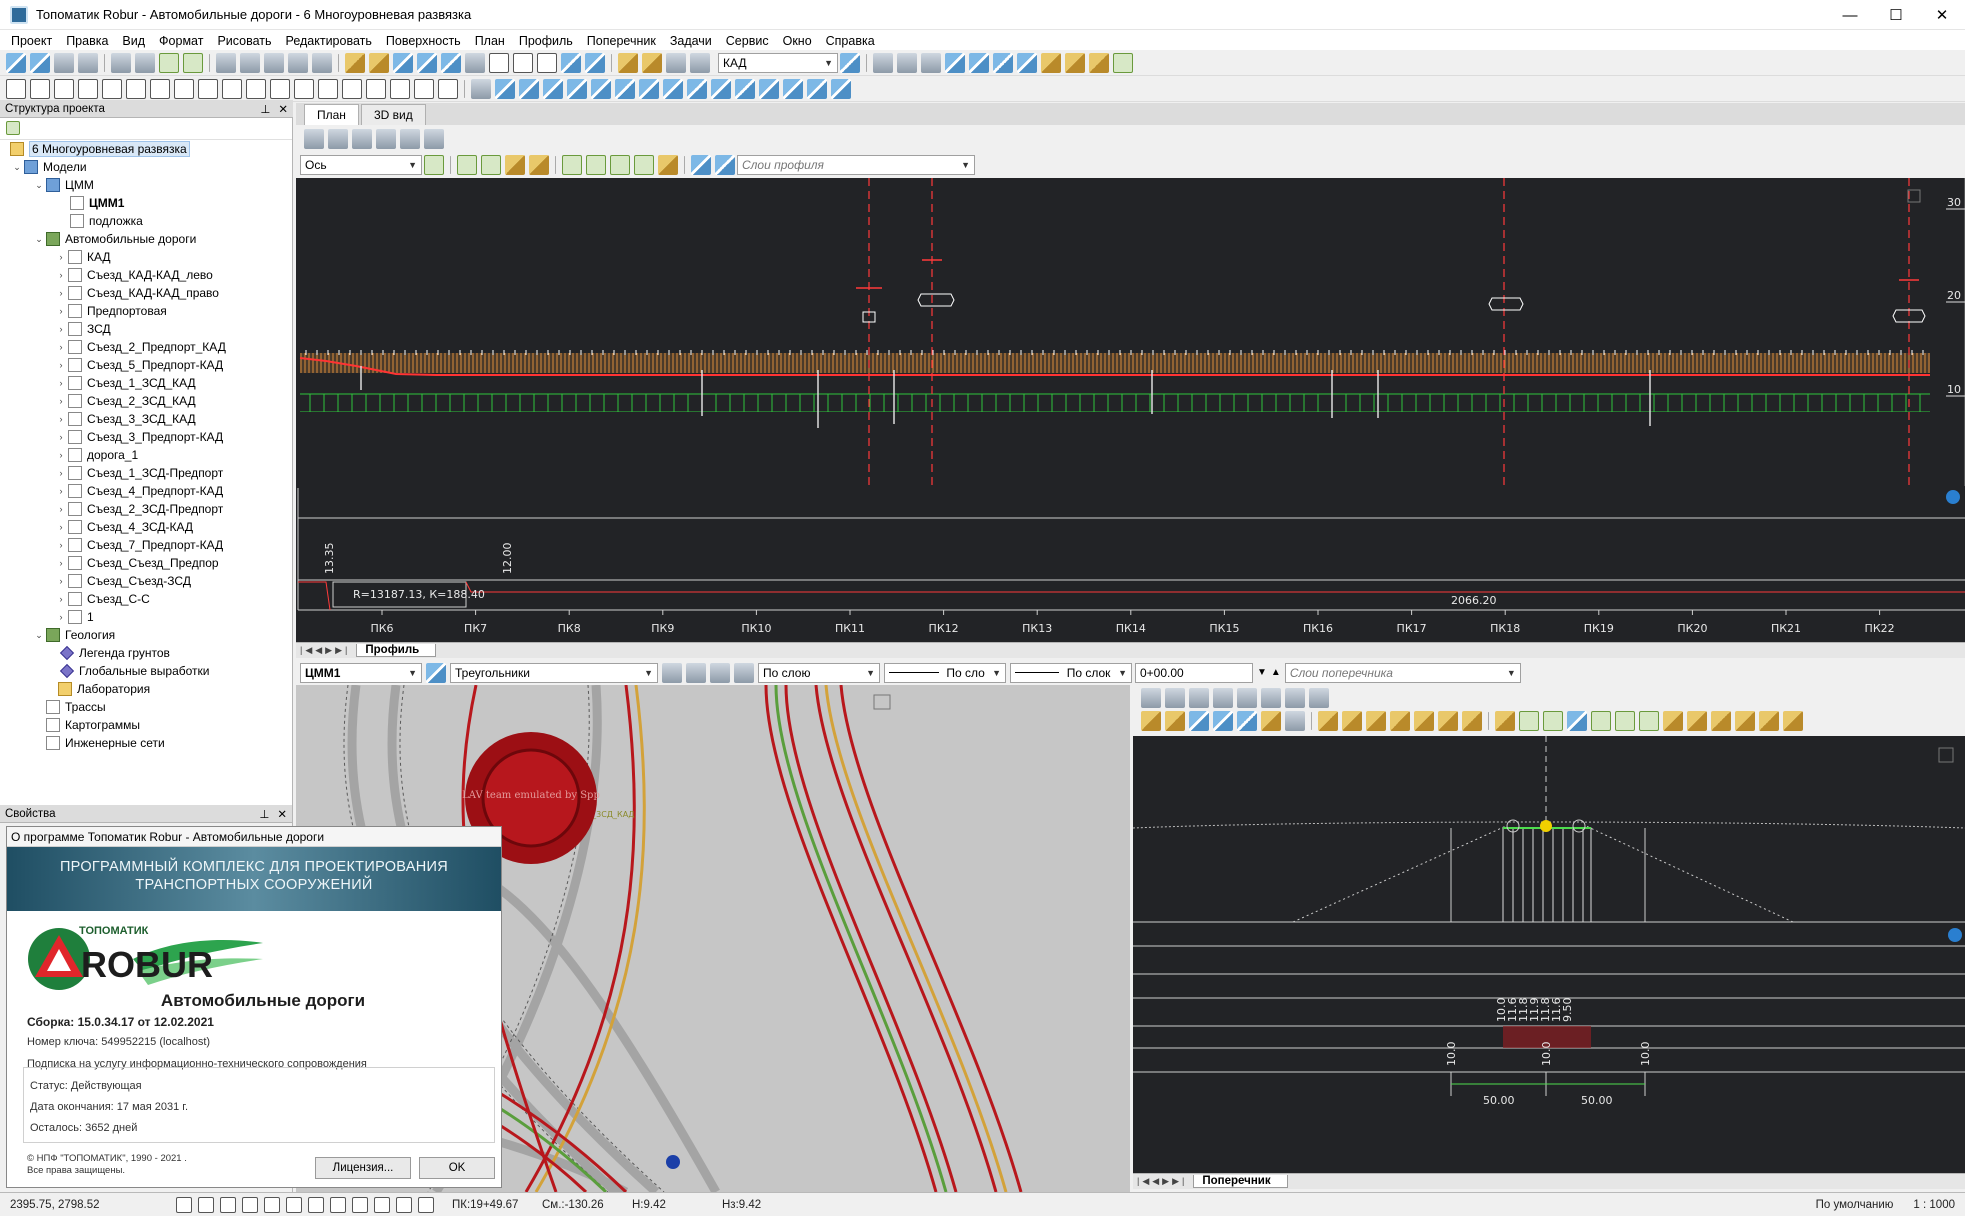 The height and width of the screenshot is (1216, 1965). Describe the element at coordinates (426, 1204) in the screenshot. I see `am-toggle-icon` at that location.